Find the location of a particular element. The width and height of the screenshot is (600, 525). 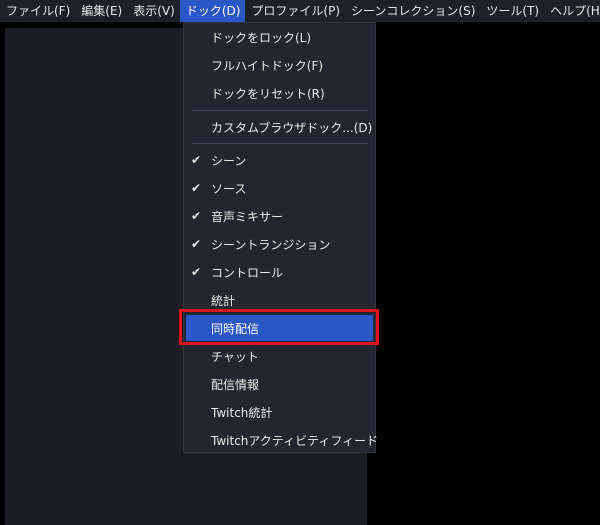

menu-item-lock-docks: ドックをロック(L) is located at coordinates (279, 37).